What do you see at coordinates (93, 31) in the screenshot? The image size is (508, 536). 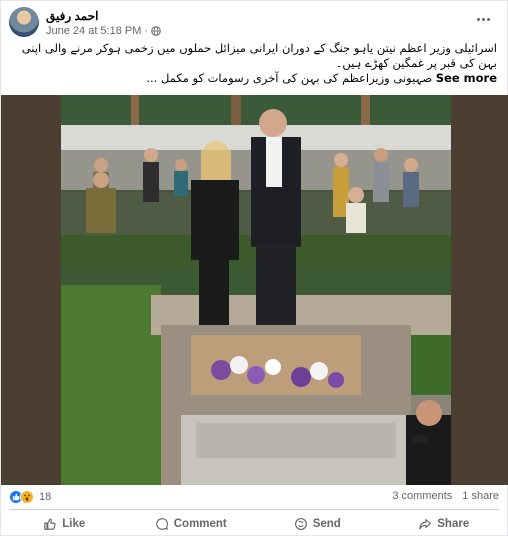 I see `timestamp: June 24 at 5:18 PM` at bounding box center [93, 31].